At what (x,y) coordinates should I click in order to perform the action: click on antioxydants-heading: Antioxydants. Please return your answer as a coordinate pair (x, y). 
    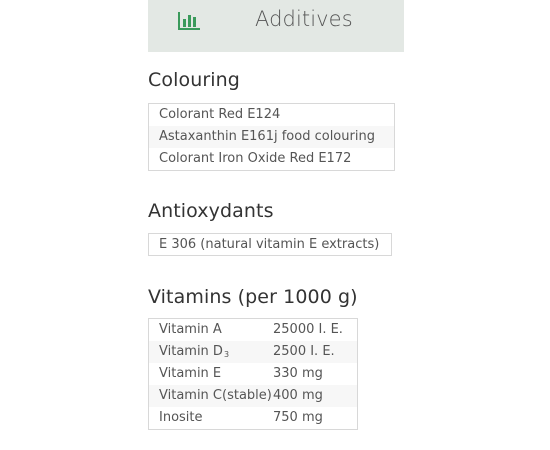
    Looking at the image, I should click on (211, 211).